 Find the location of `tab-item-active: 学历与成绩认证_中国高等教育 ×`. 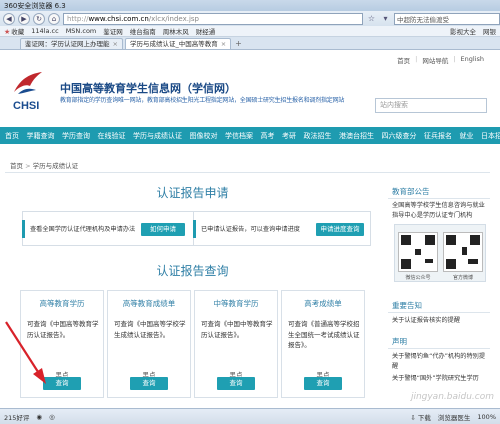

tab-item-active: 学历与成绩认证_中国高等教育 × is located at coordinates (178, 43).